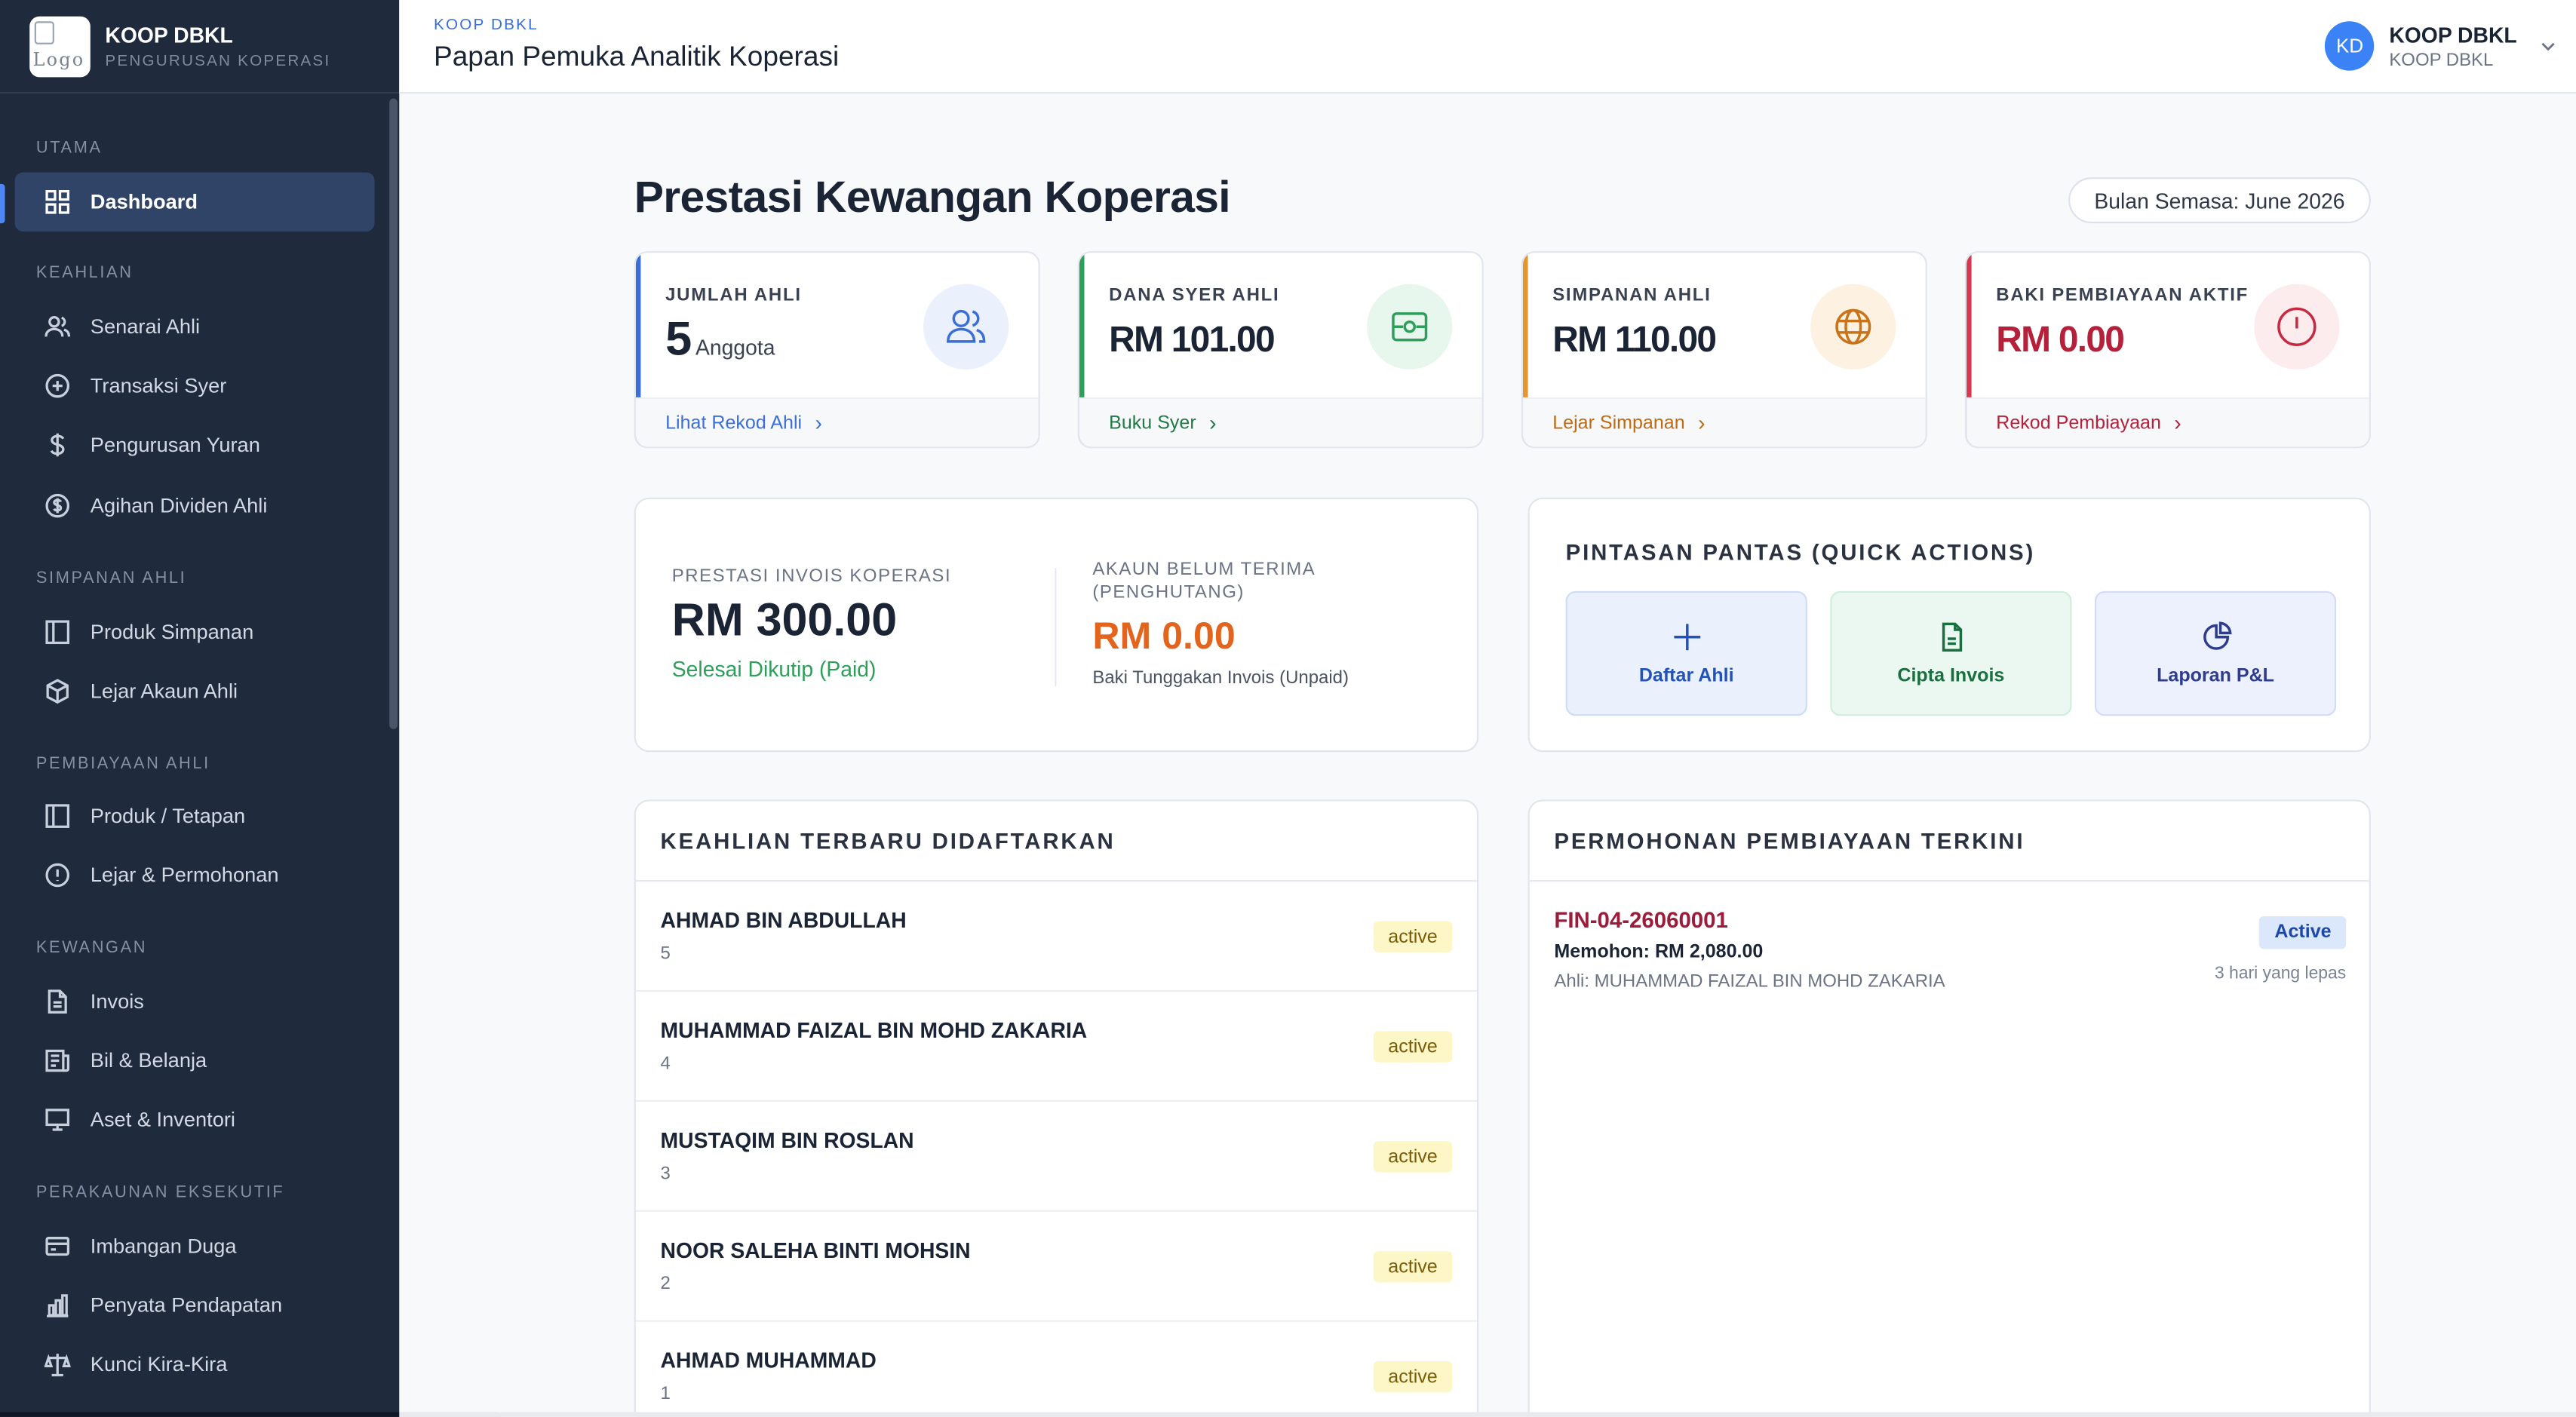 This screenshot has width=2576, height=1417. What do you see at coordinates (1640, 920) in the screenshot?
I see `financing-id-link: FIN-04-26060001` at bounding box center [1640, 920].